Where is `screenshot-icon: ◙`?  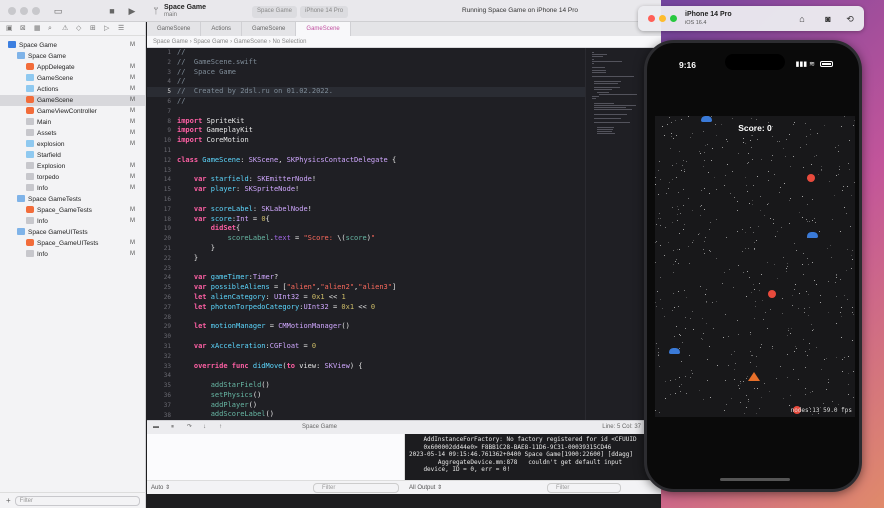
screenshot-icon: ◙ is located at coordinates (828, 19).